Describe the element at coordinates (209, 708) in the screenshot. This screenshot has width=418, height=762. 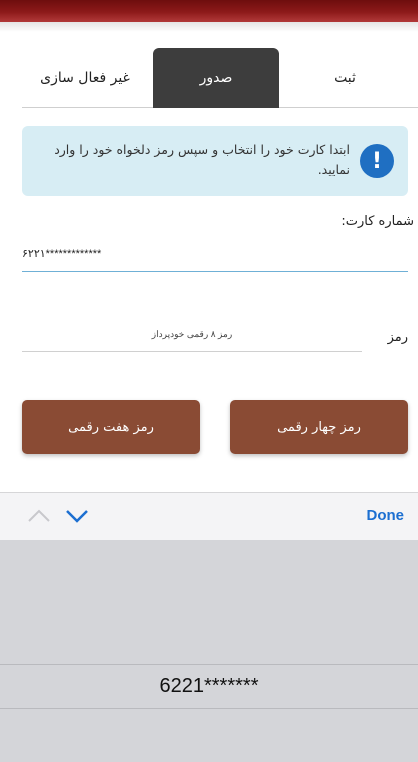
I see `picker-divider-bottom` at that location.